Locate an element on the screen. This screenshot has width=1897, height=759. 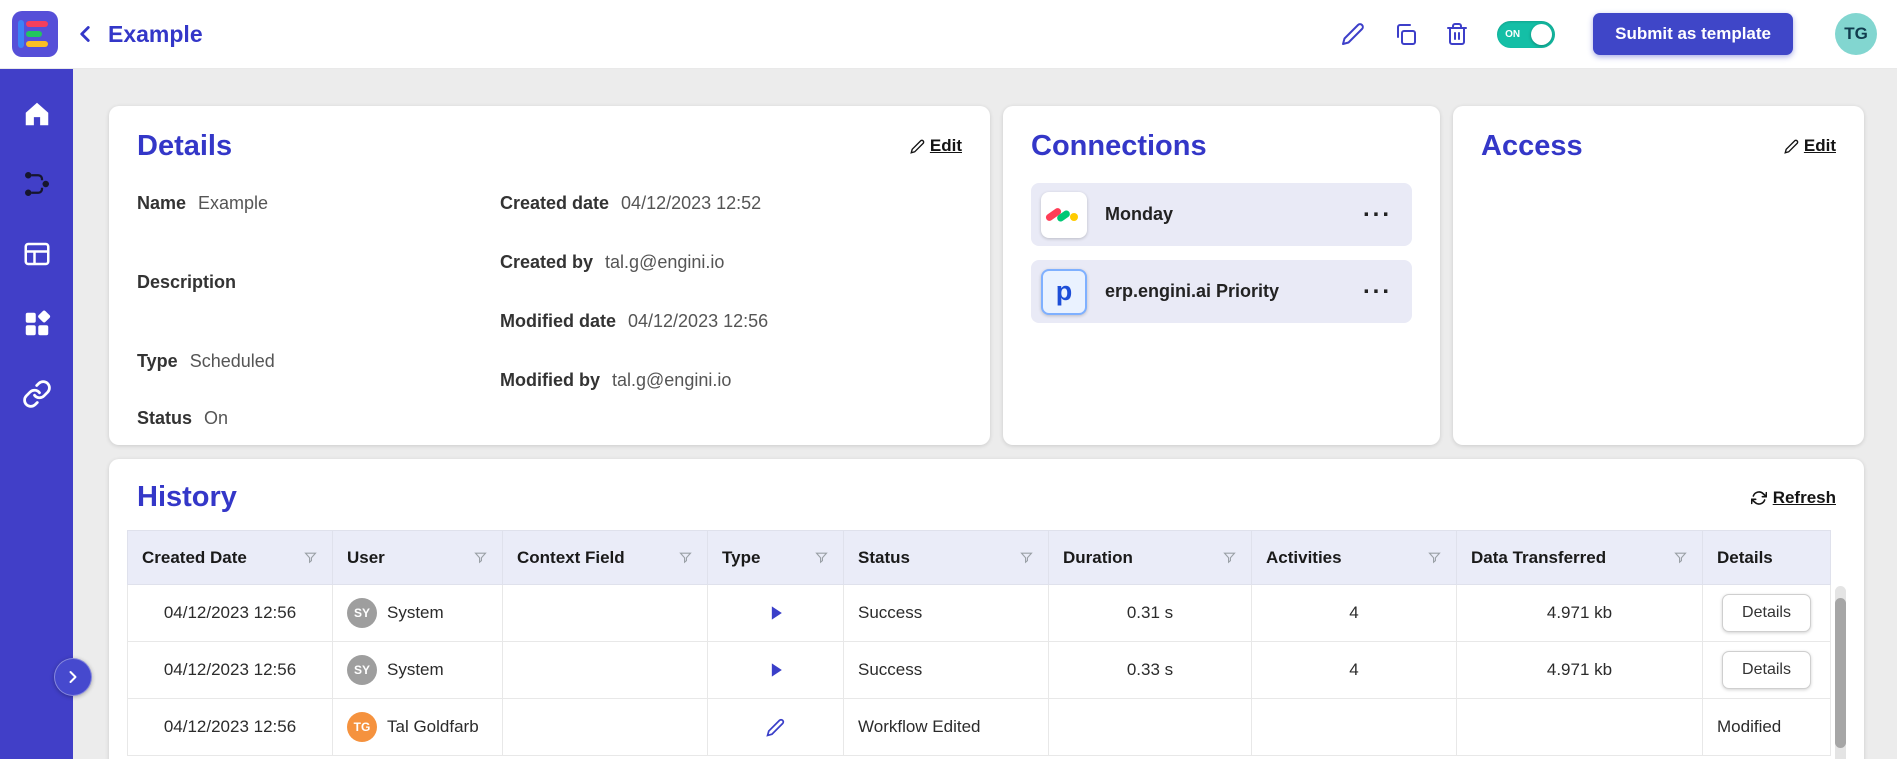
app-logo is located at coordinates (35, 34).